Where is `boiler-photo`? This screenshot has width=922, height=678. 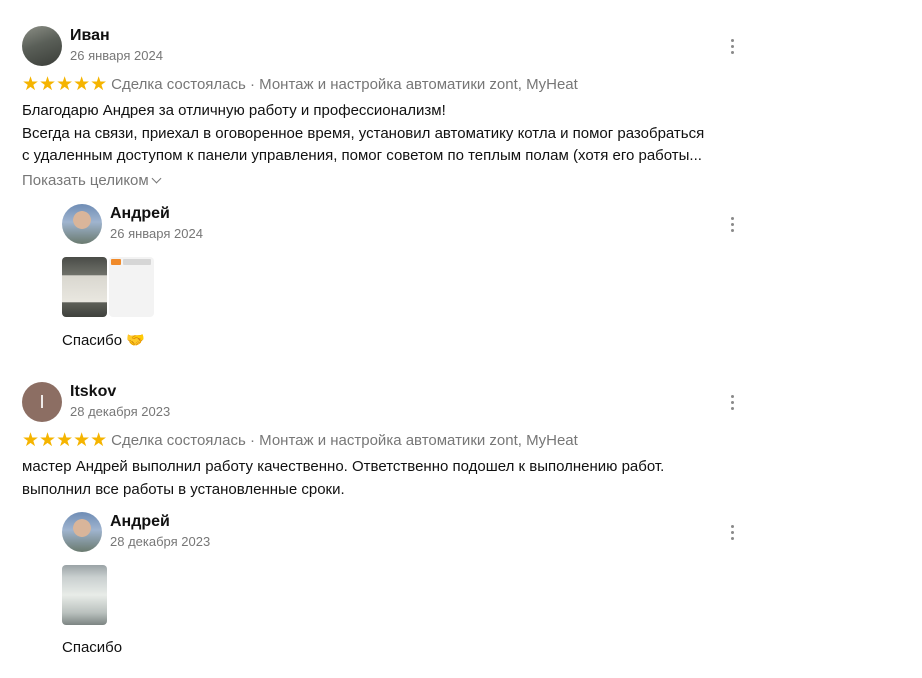
boiler-photo is located at coordinates (84, 287).